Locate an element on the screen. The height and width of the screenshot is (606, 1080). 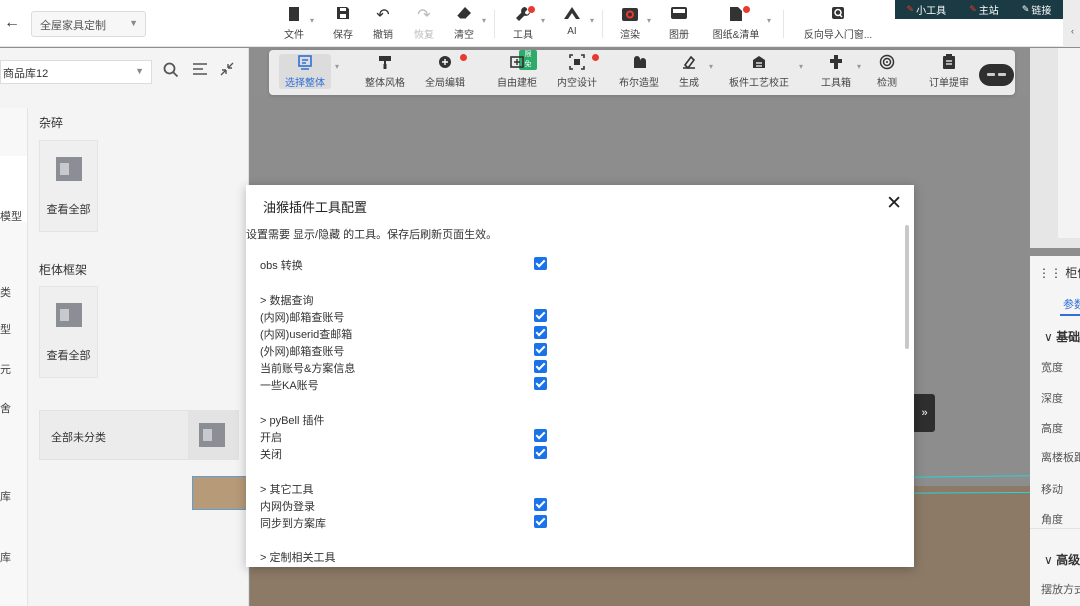
mini-tools-link: ✎ 小工具 is located at coordinates (927, 9).